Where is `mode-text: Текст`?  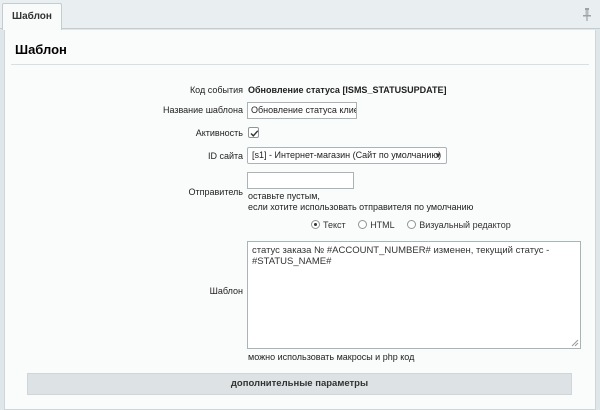
mode-text: Текст is located at coordinates (328, 225).